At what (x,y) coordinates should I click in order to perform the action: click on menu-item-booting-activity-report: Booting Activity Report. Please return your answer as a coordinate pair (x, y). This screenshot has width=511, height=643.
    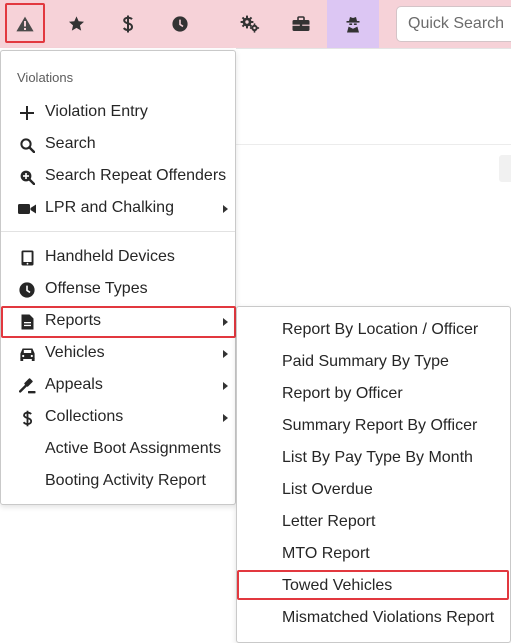
    Looking at the image, I should click on (118, 482).